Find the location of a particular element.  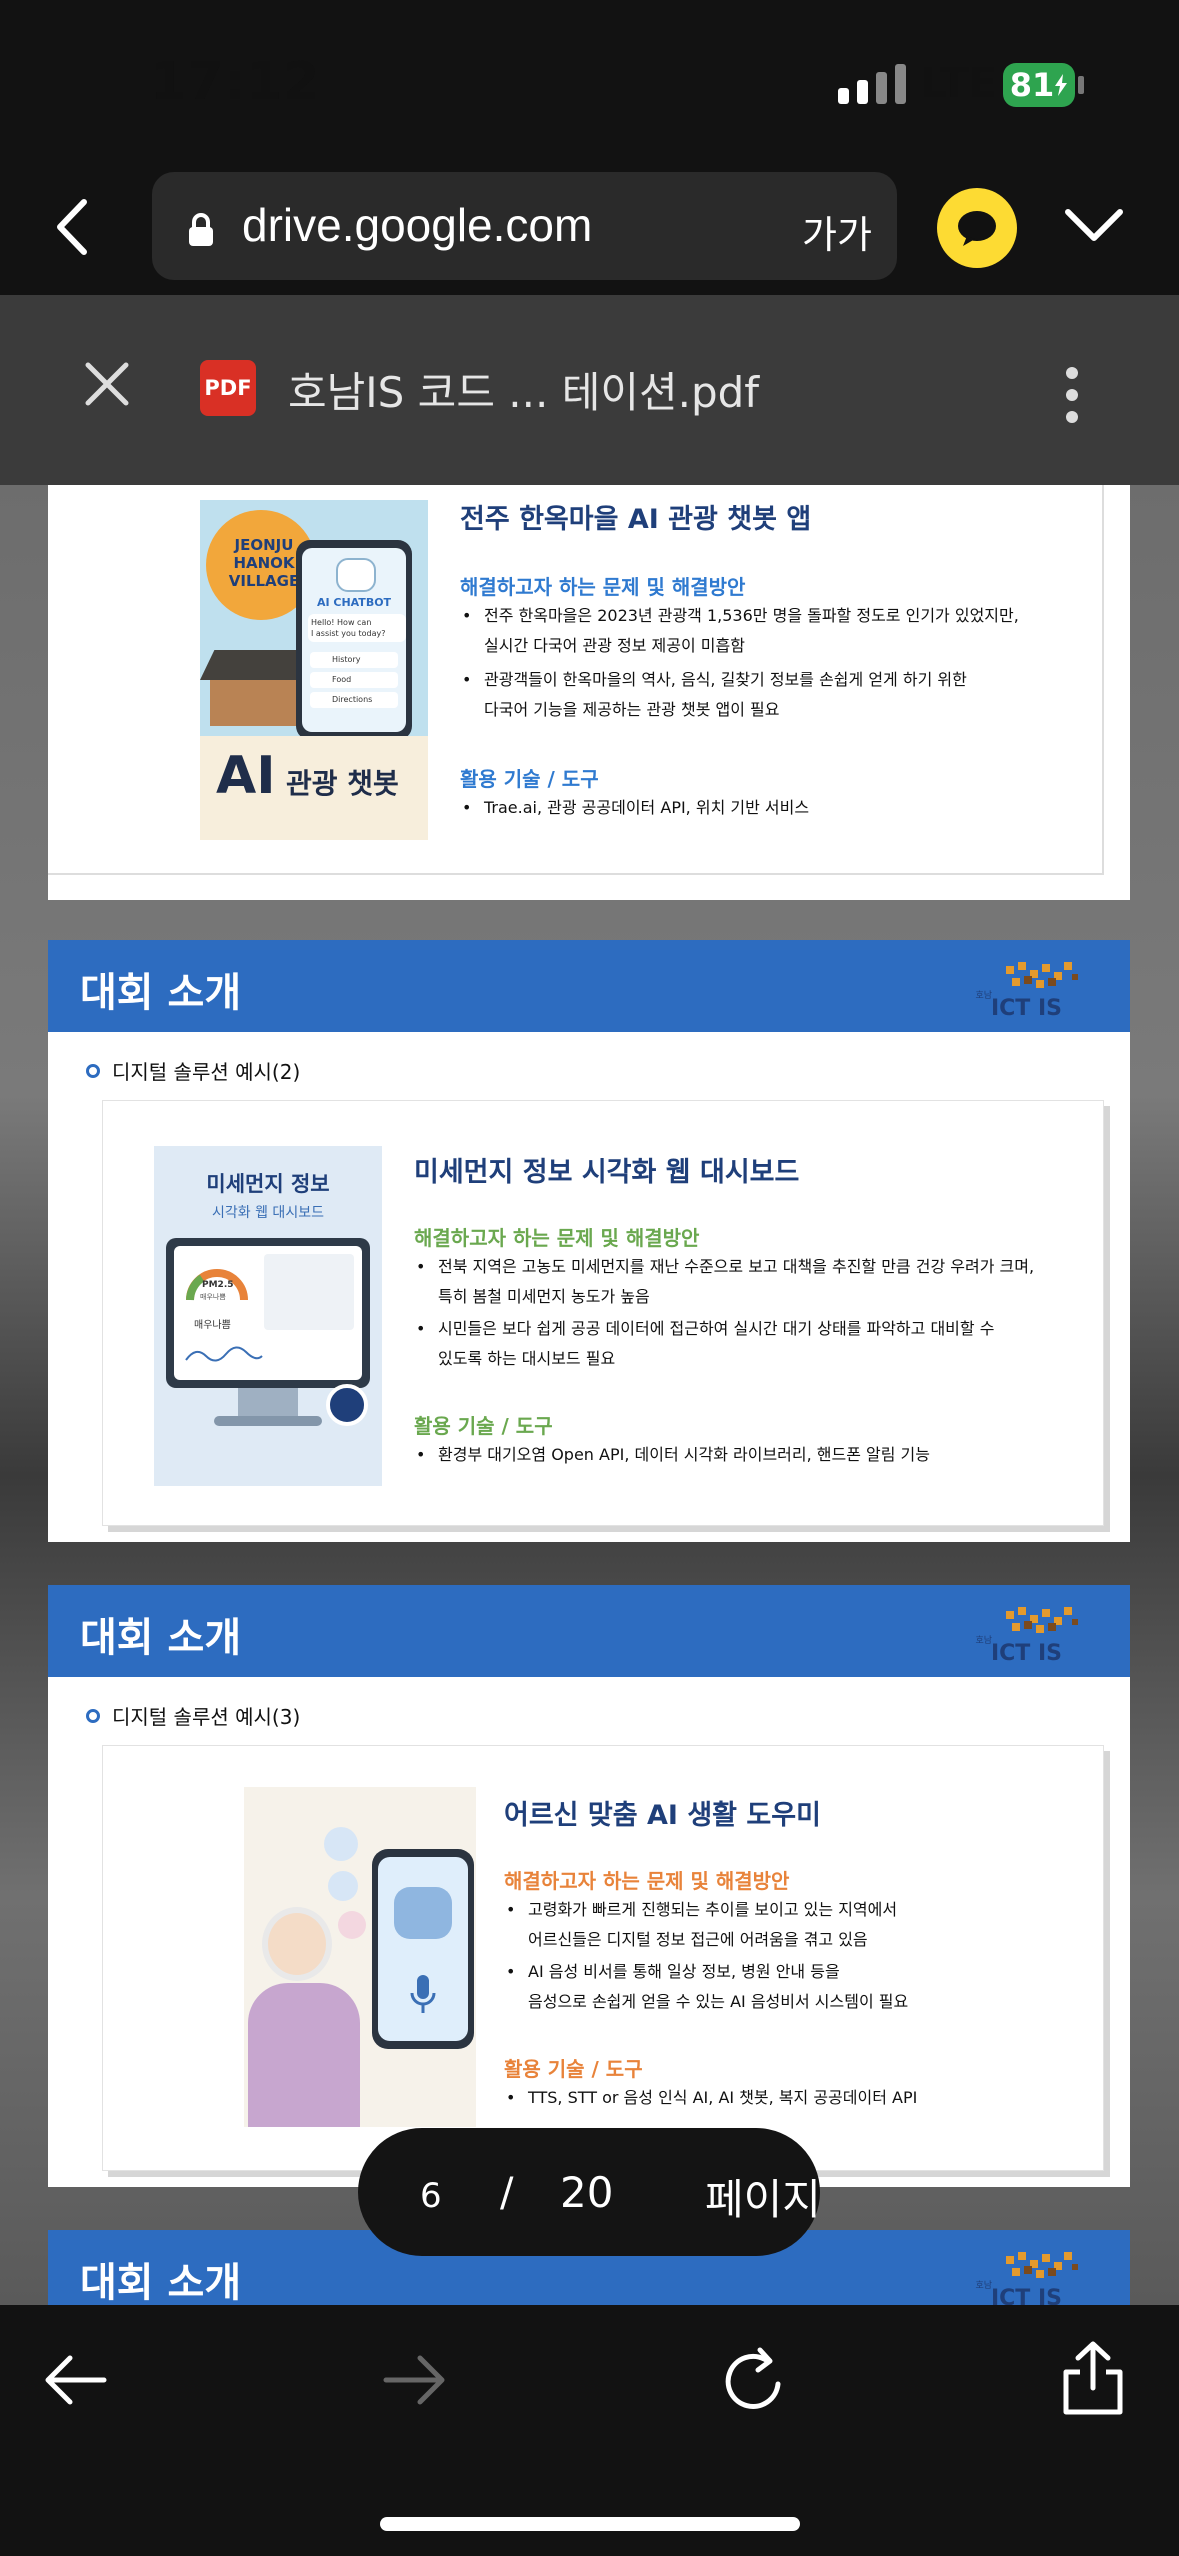

map-panel is located at coordinates (309, 1292).